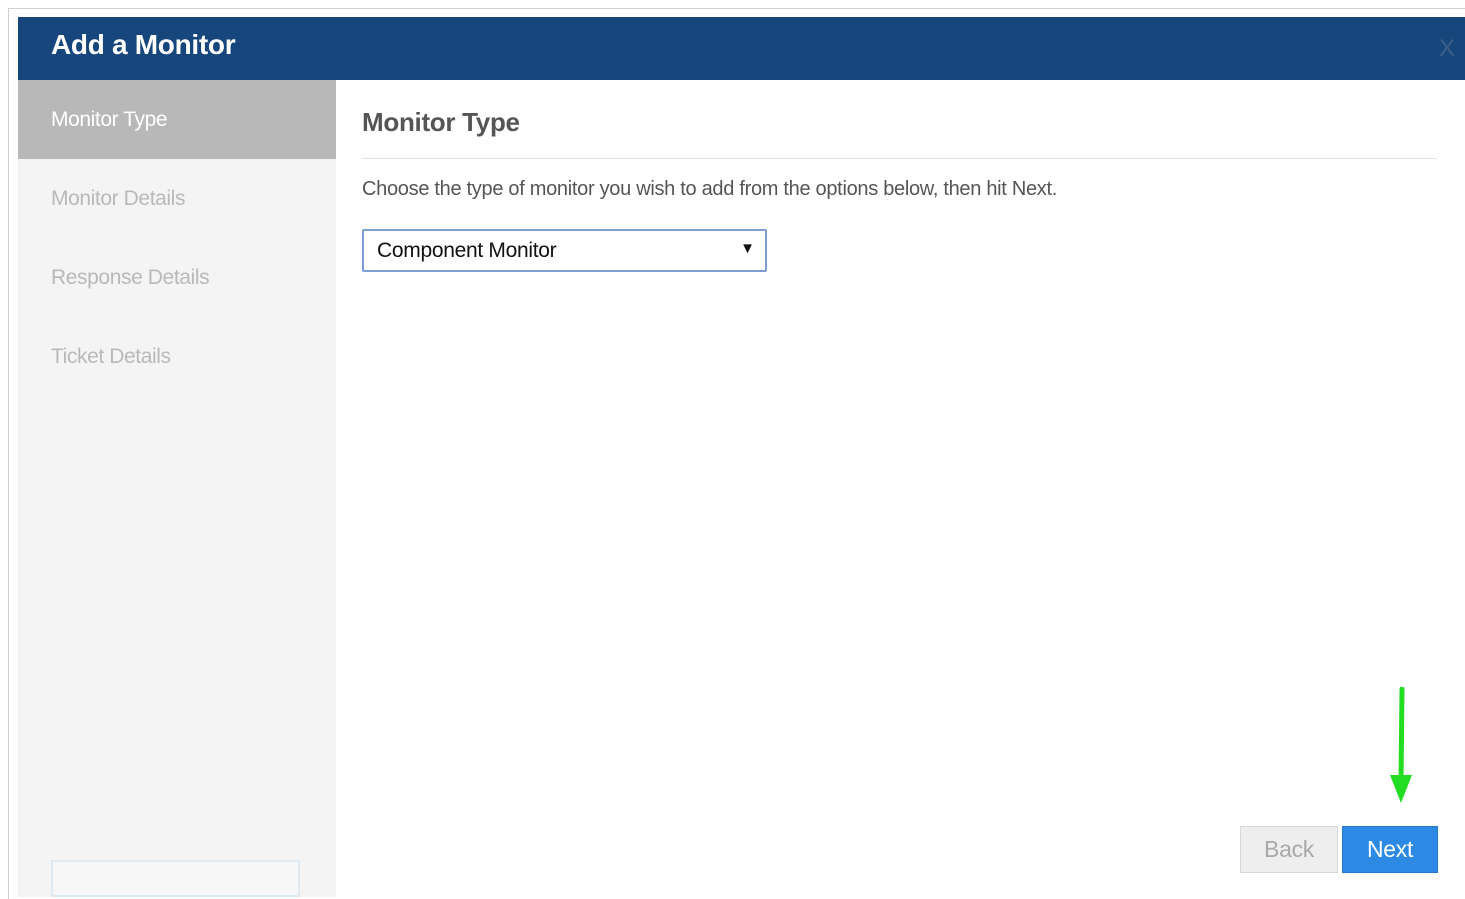 This screenshot has height=899, width=1465. What do you see at coordinates (1289, 849) in the screenshot?
I see `back-button: Back` at bounding box center [1289, 849].